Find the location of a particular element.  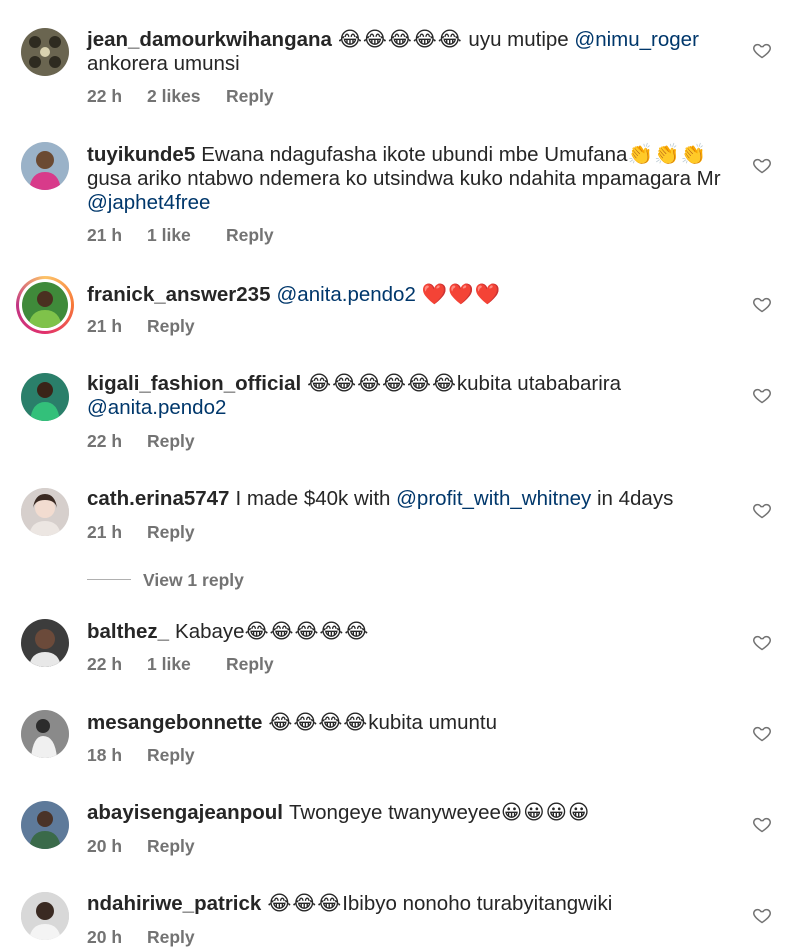

divider is located at coordinates (109, 579).